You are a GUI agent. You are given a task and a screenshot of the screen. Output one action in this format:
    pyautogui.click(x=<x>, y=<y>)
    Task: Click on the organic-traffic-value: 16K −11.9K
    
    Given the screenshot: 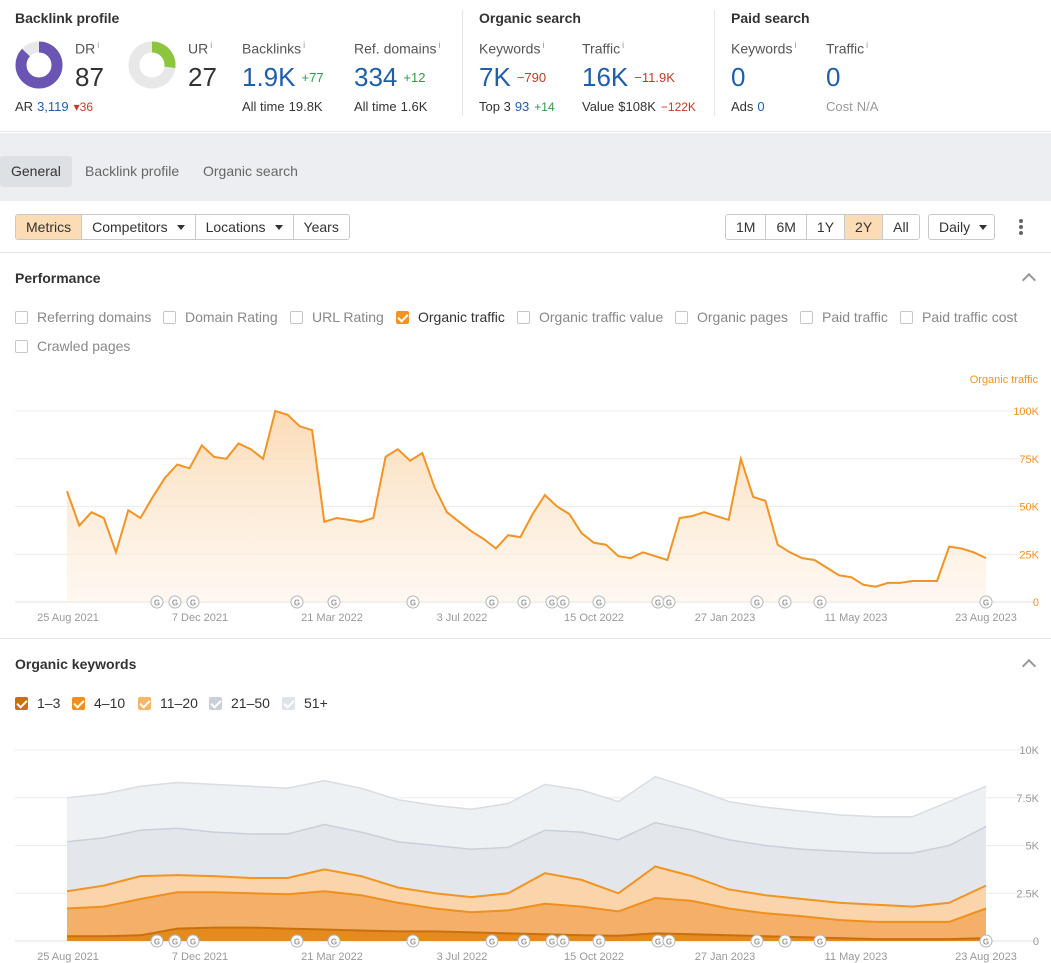 What is the action you would take?
    pyautogui.click(x=628, y=77)
    